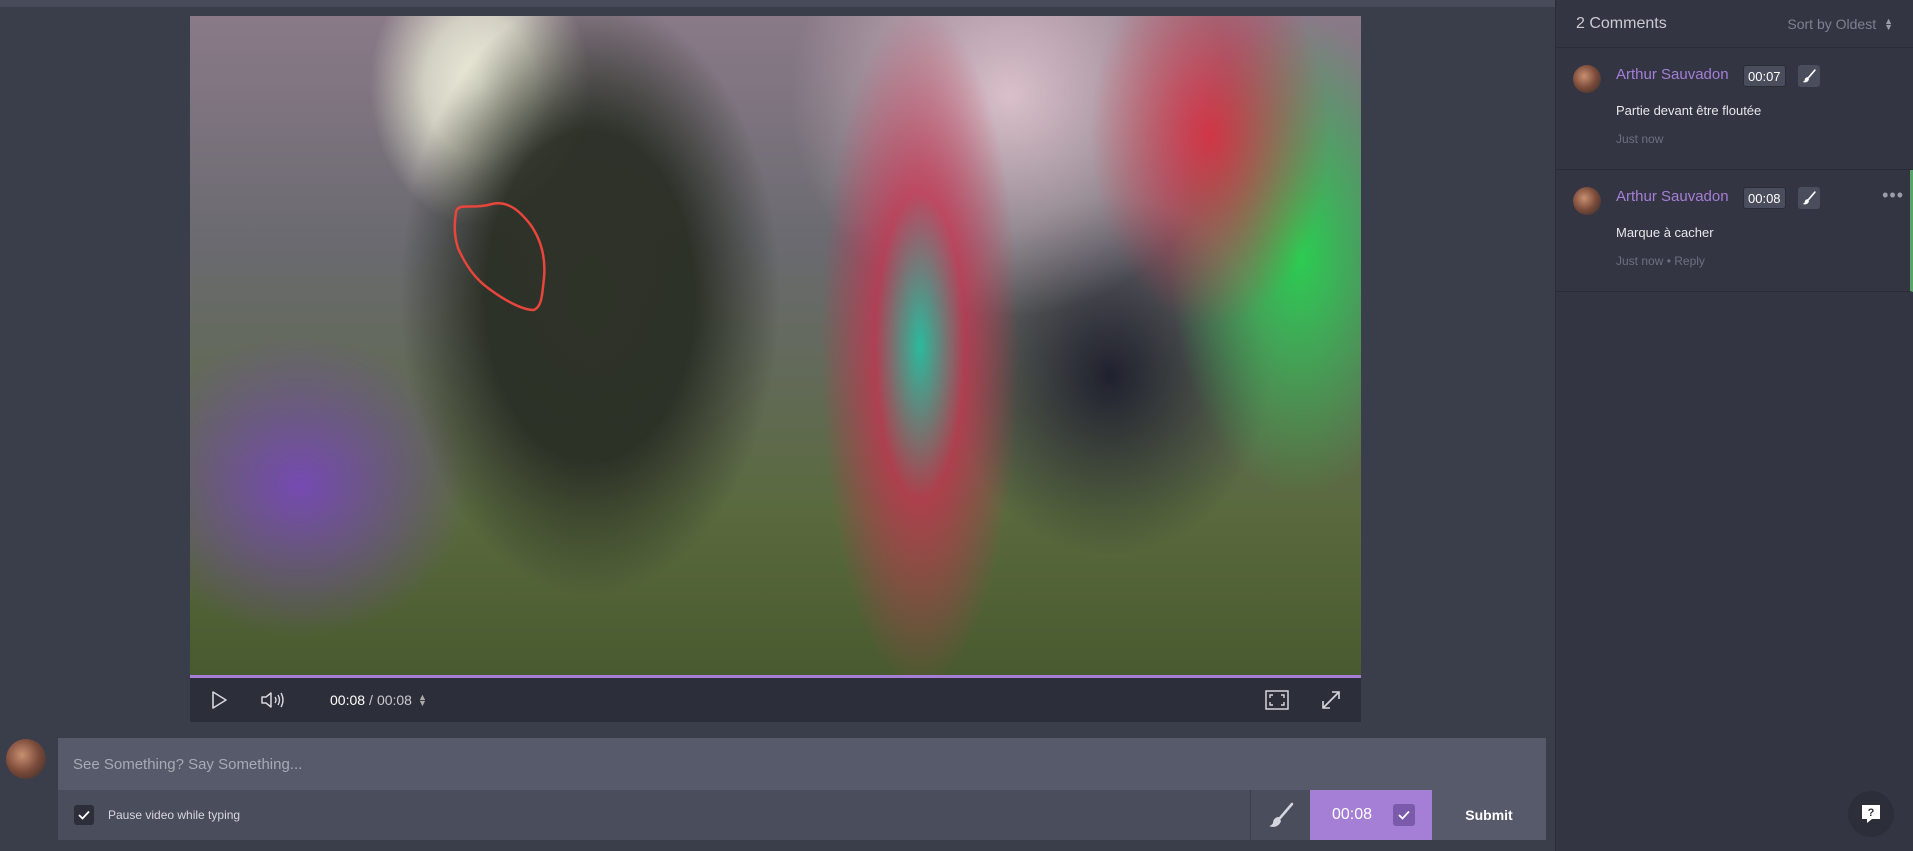 The height and width of the screenshot is (851, 1913). What do you see at coordinates (1764, 198) in the screenshot?
I see `comment-timestamp: 00:08` at bounding box center [1764, 198].